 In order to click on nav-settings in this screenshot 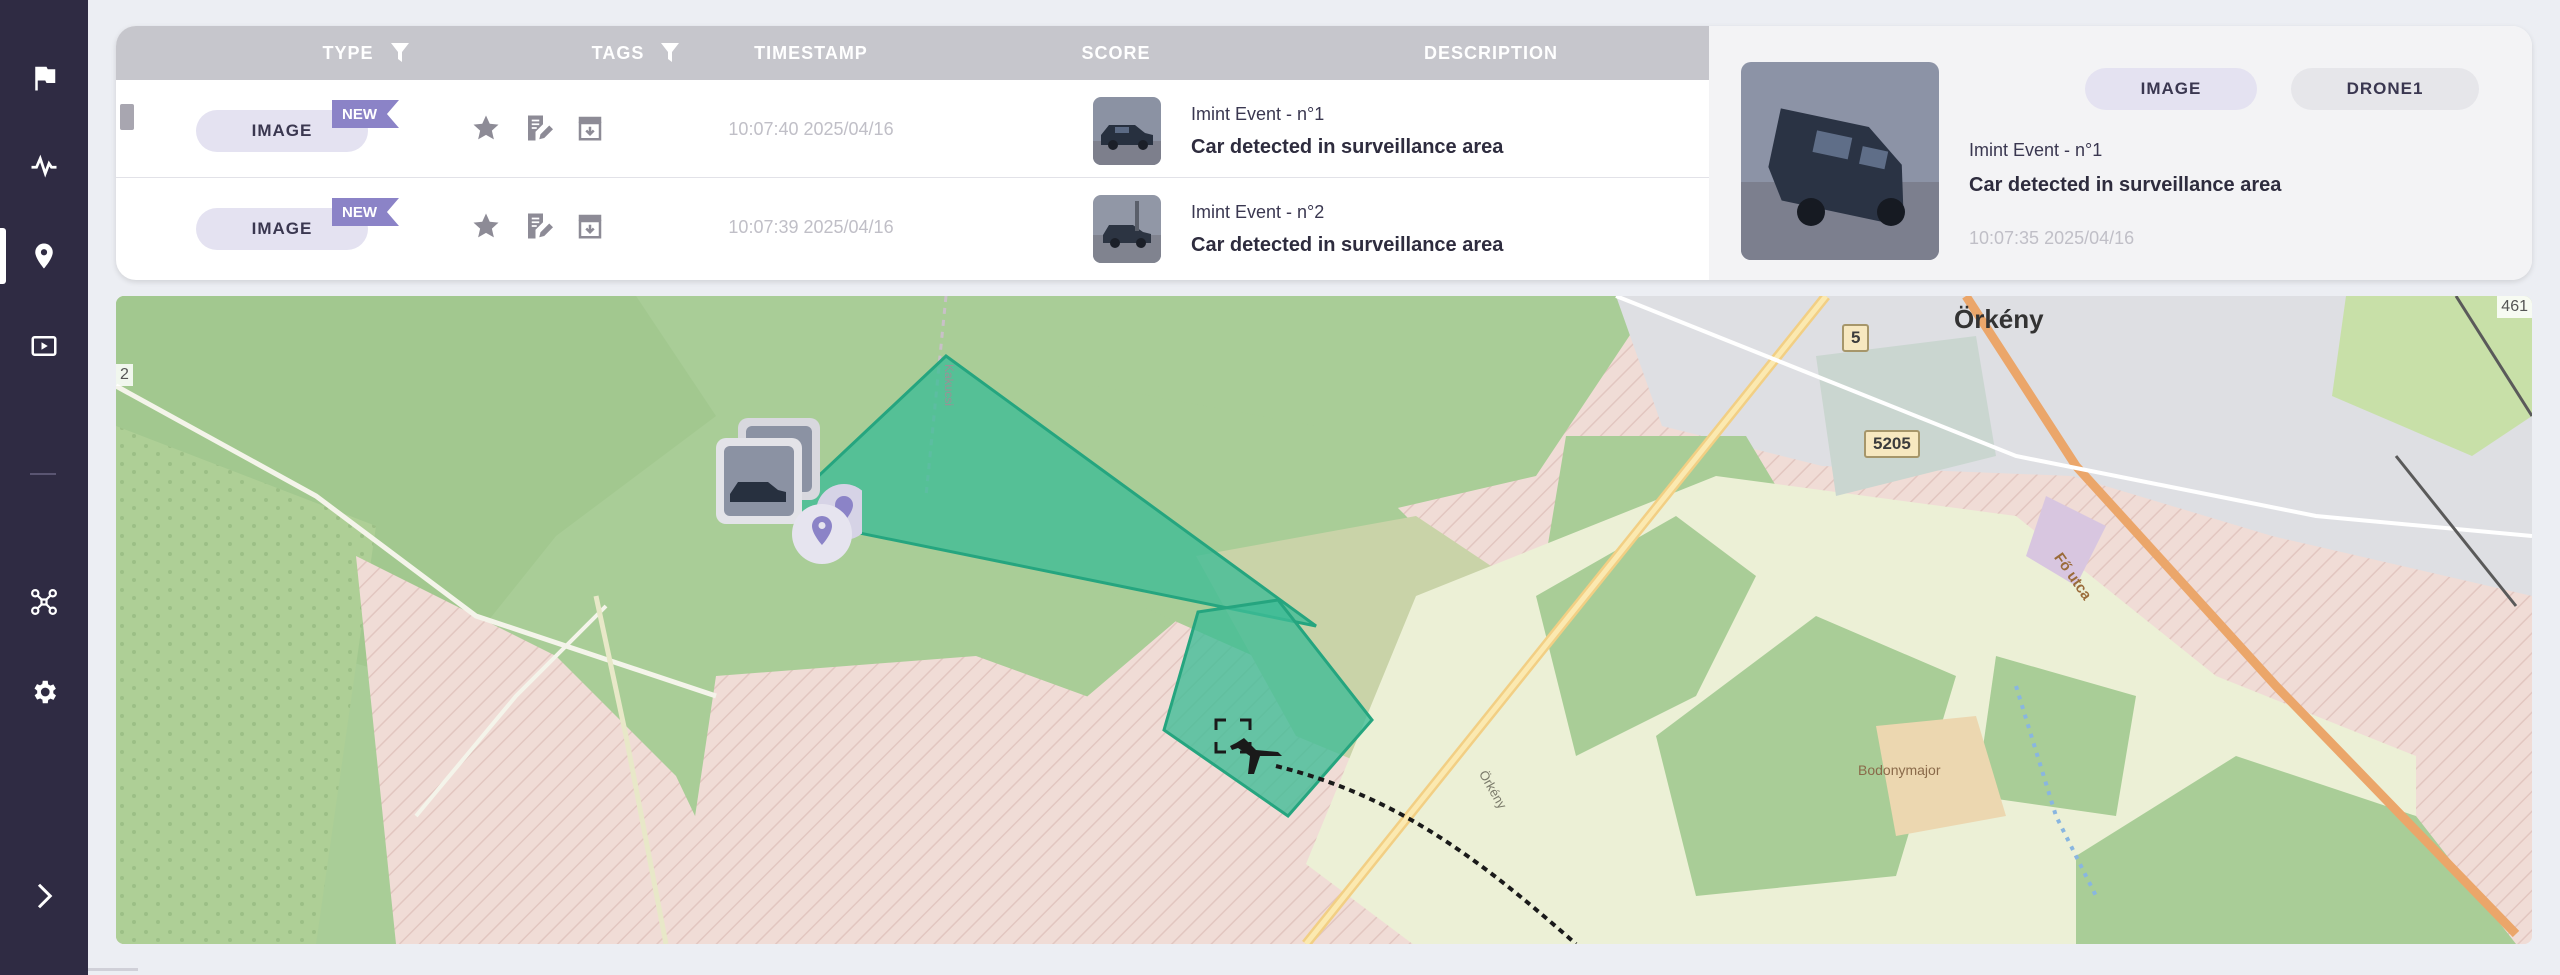, I will do `click(44, 692)`.